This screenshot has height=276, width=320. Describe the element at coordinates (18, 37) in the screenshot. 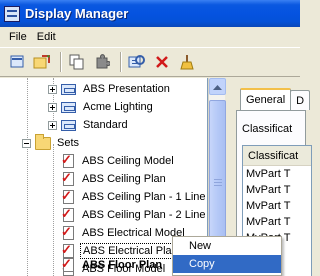

I see `menu-file: File` at that location.